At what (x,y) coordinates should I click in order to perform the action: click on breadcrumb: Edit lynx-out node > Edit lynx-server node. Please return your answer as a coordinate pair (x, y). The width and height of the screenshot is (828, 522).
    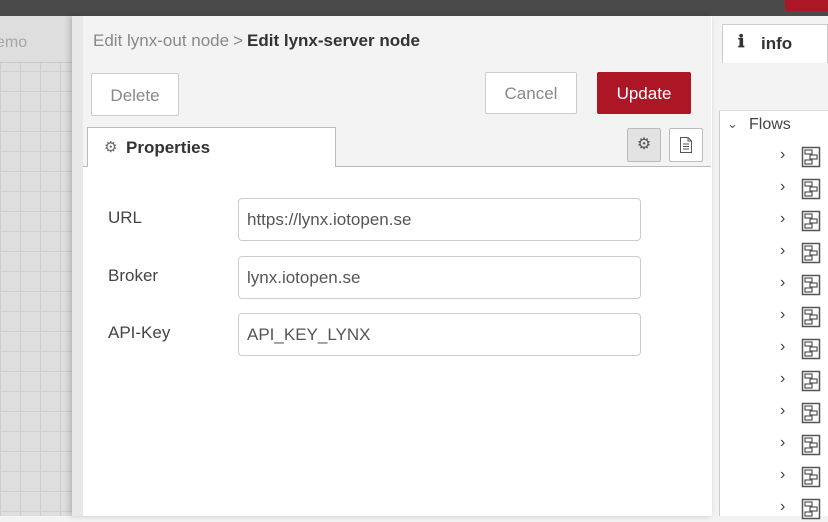
    Looking at the image, I should click on (256, 41).